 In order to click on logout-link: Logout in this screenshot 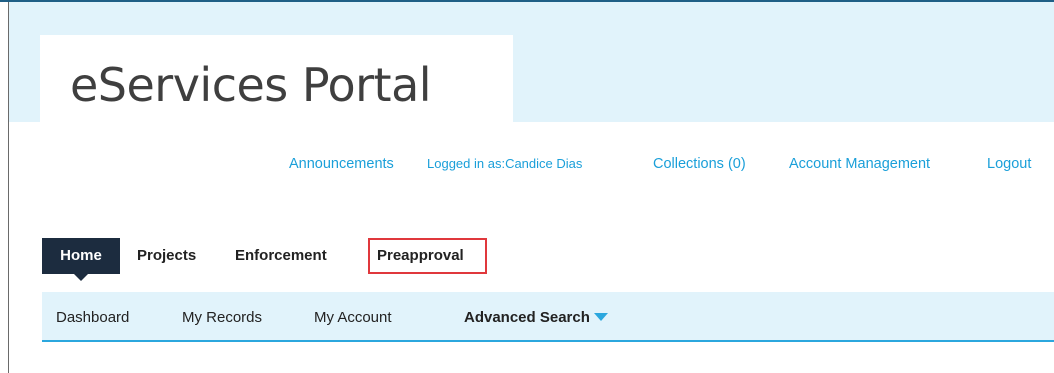, I will do `click(1009, 164)`.